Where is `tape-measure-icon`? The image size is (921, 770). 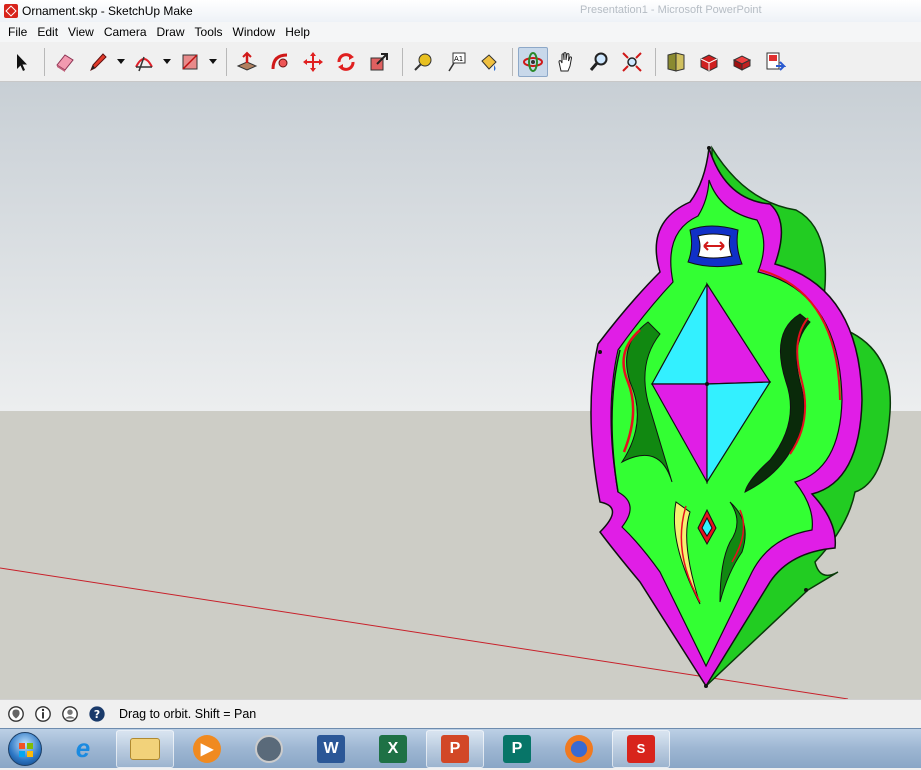 tape-measure-icon is located at coordinates (423, 62).